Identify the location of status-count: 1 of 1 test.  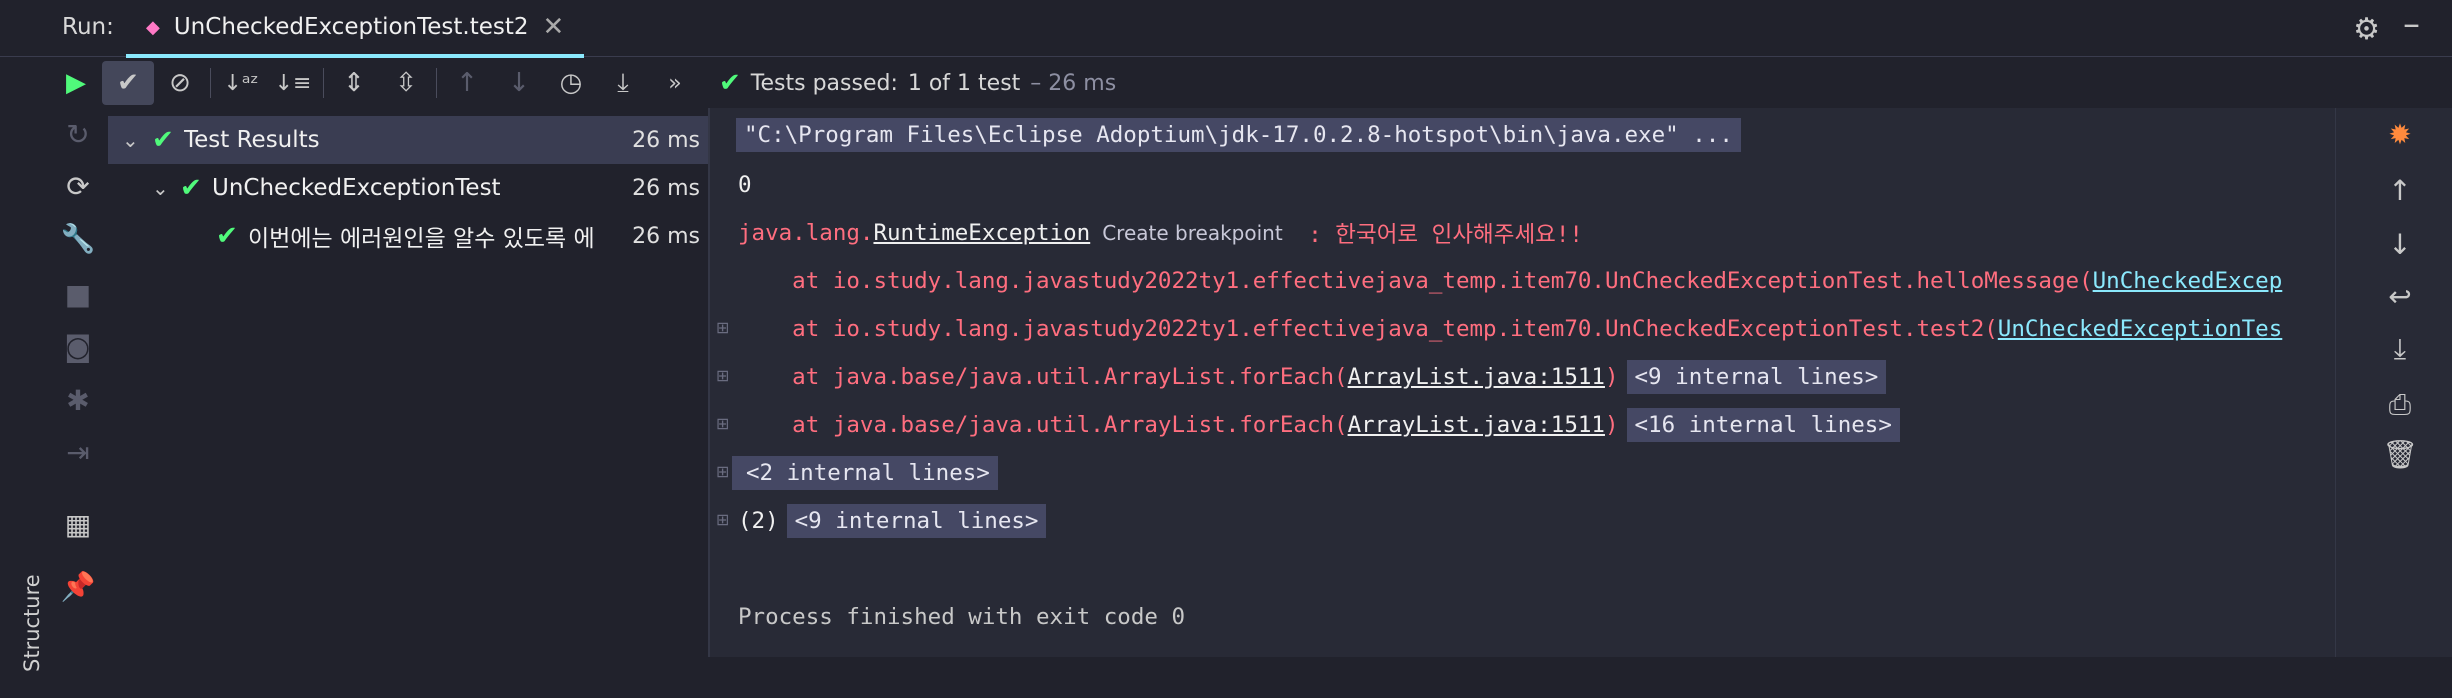
(964, 83).